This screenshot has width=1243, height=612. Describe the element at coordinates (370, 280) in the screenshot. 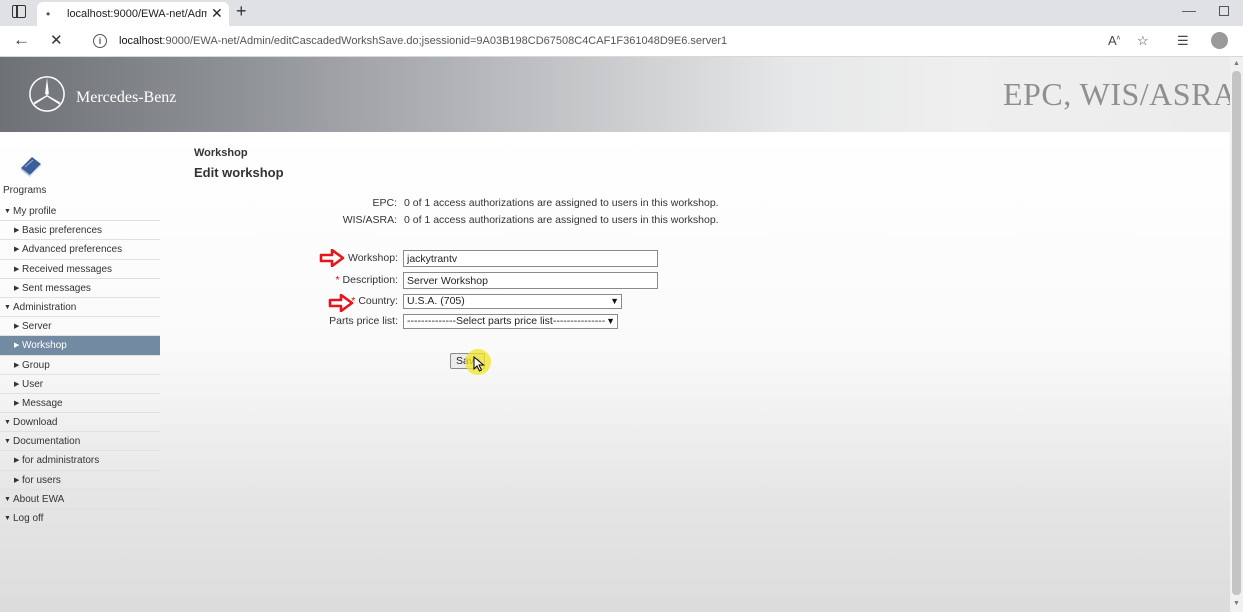

I see `description-label-text: Description:` at that location.